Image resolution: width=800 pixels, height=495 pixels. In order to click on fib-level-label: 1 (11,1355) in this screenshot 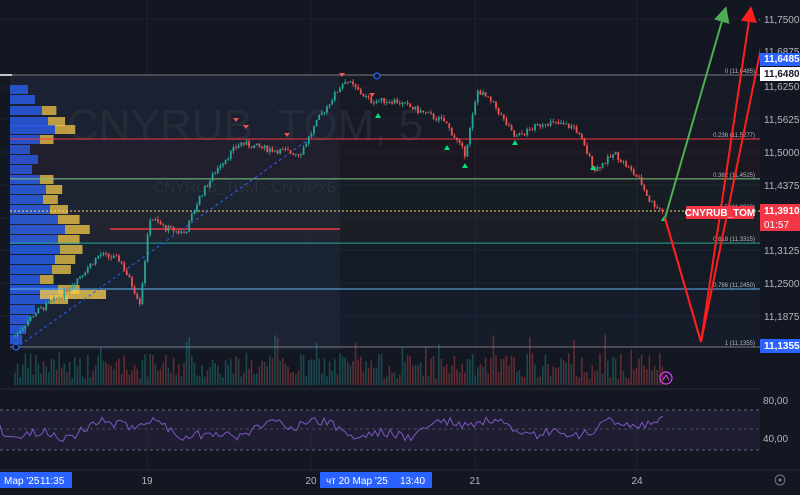, I will do `click(740, 344)`.